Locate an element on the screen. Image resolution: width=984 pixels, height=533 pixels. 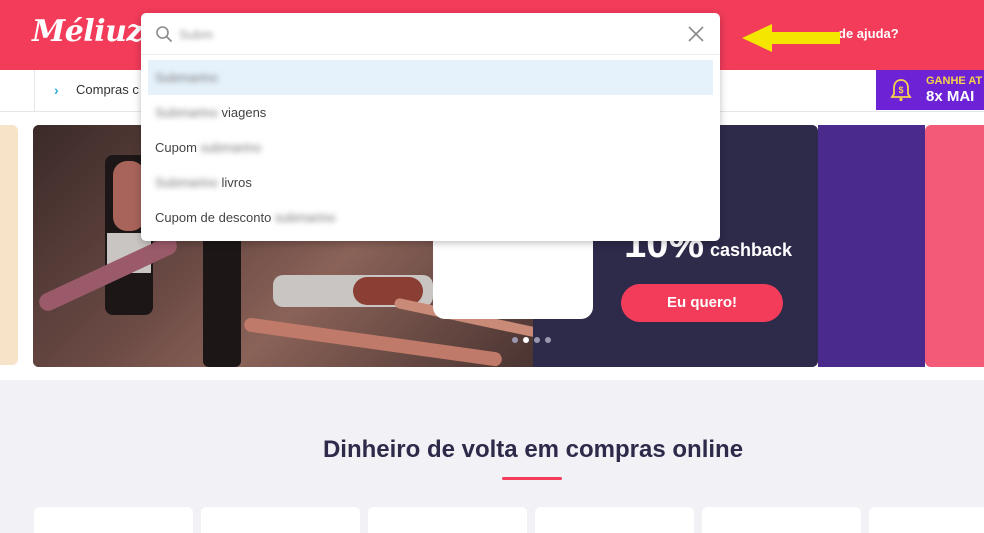
promo-line-1: GANHE AT is located at coordinates (954, 81).